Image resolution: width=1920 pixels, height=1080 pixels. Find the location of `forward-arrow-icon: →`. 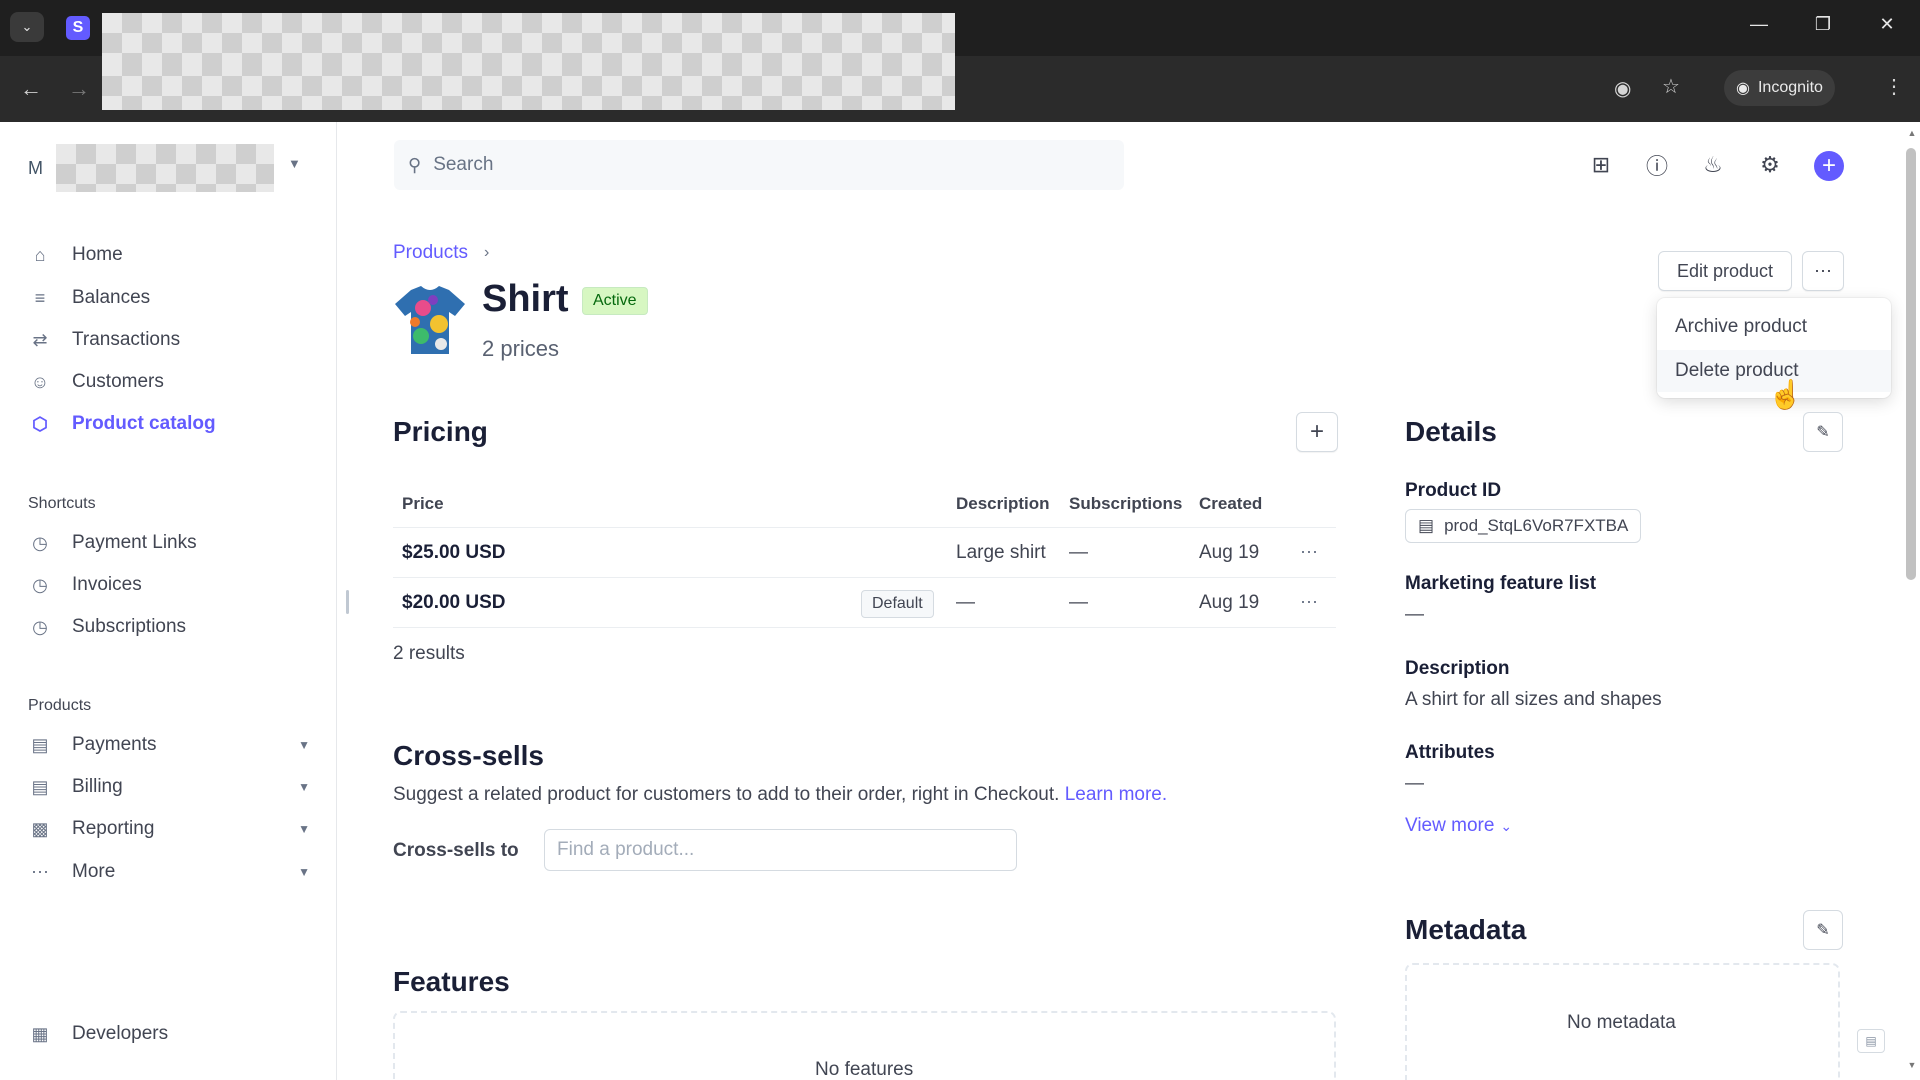

forward-arrow-icon: → is located at coordinates (79, 89).